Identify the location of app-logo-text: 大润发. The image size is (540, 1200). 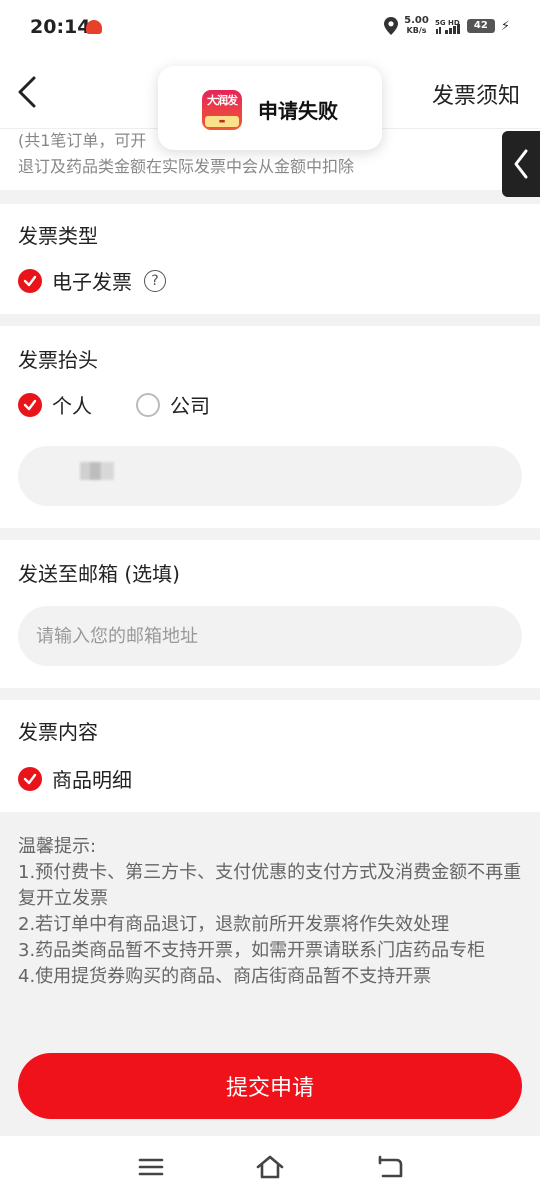
(222, 100).